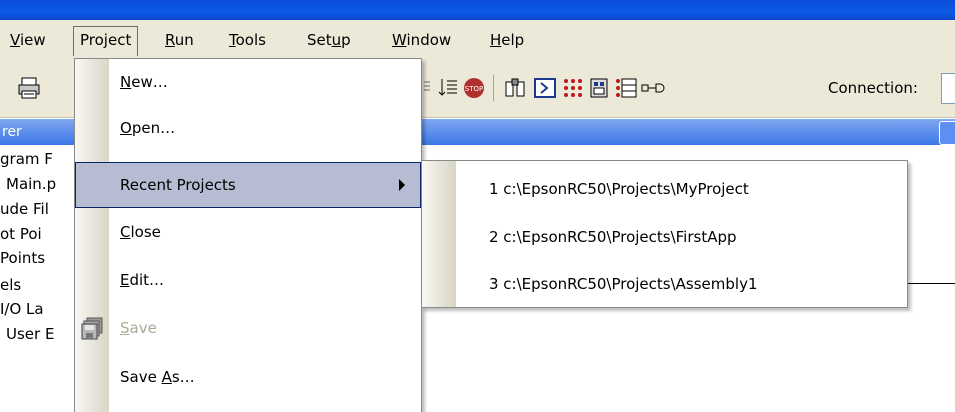 The height and width of the screenshot is (412, 955). Describe the element at coordinates (92, 328) in the screenshot. I see `save-all-icon` at that location.